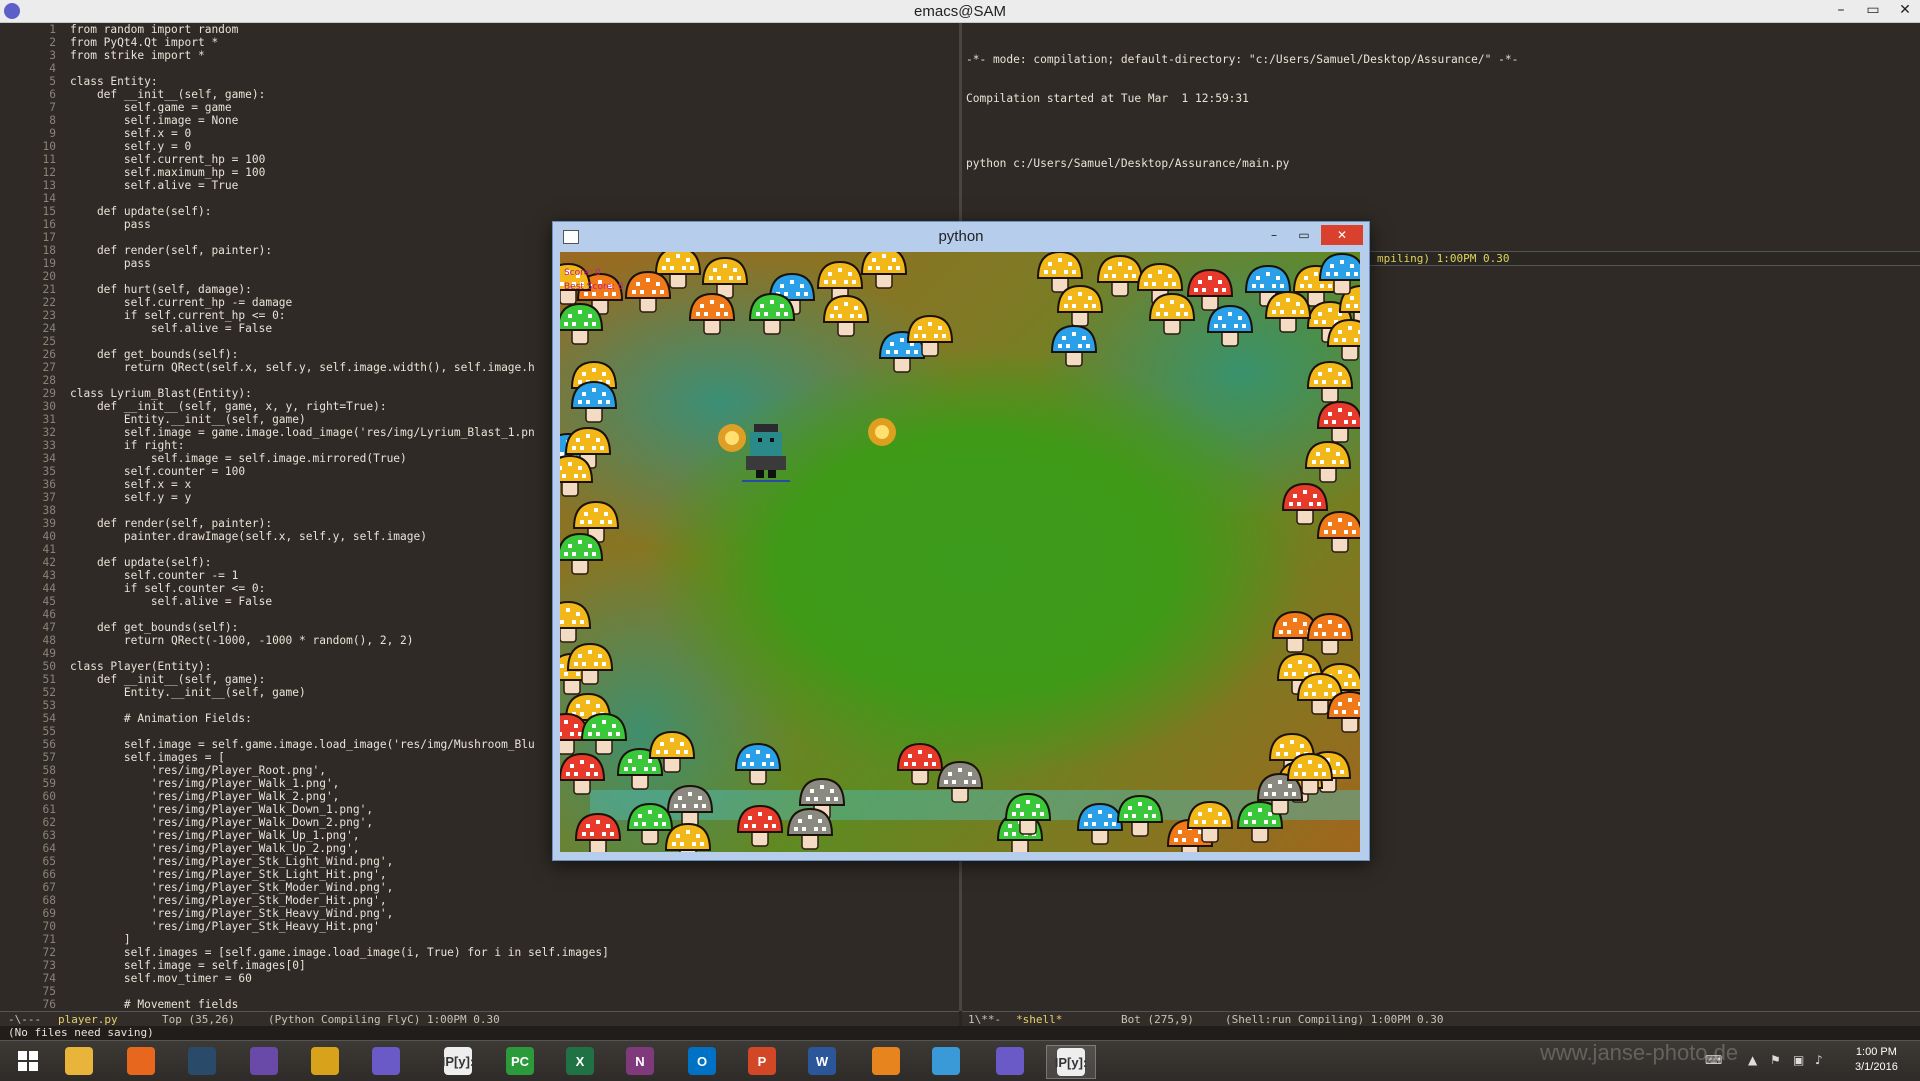  Describe the element at coordinates (479, 1004) in the screenshot. I see `code-line: 76 # Movement fields` at that location.